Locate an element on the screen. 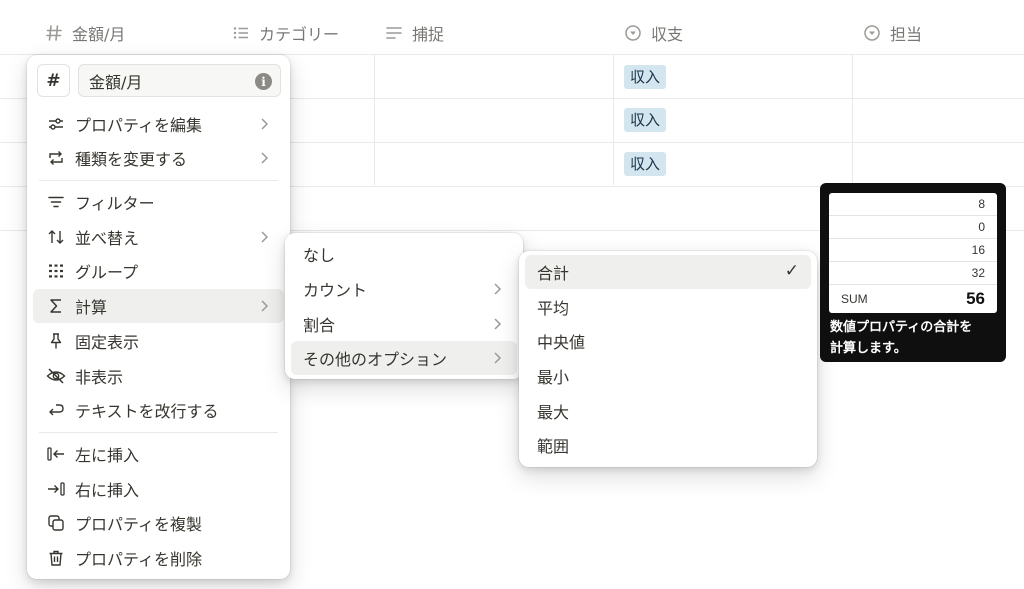  column-header-owner: 担当 is located at coordinates (892, 33).